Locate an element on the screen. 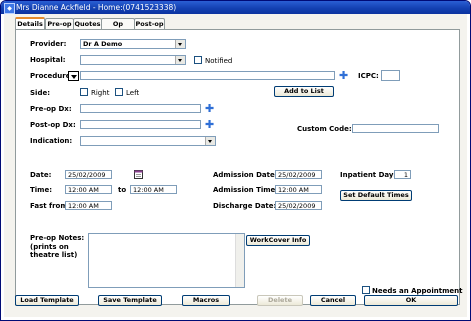 This screenshot has height=321, width=471. delete-button: Delete is located at coordinates (280, 300).